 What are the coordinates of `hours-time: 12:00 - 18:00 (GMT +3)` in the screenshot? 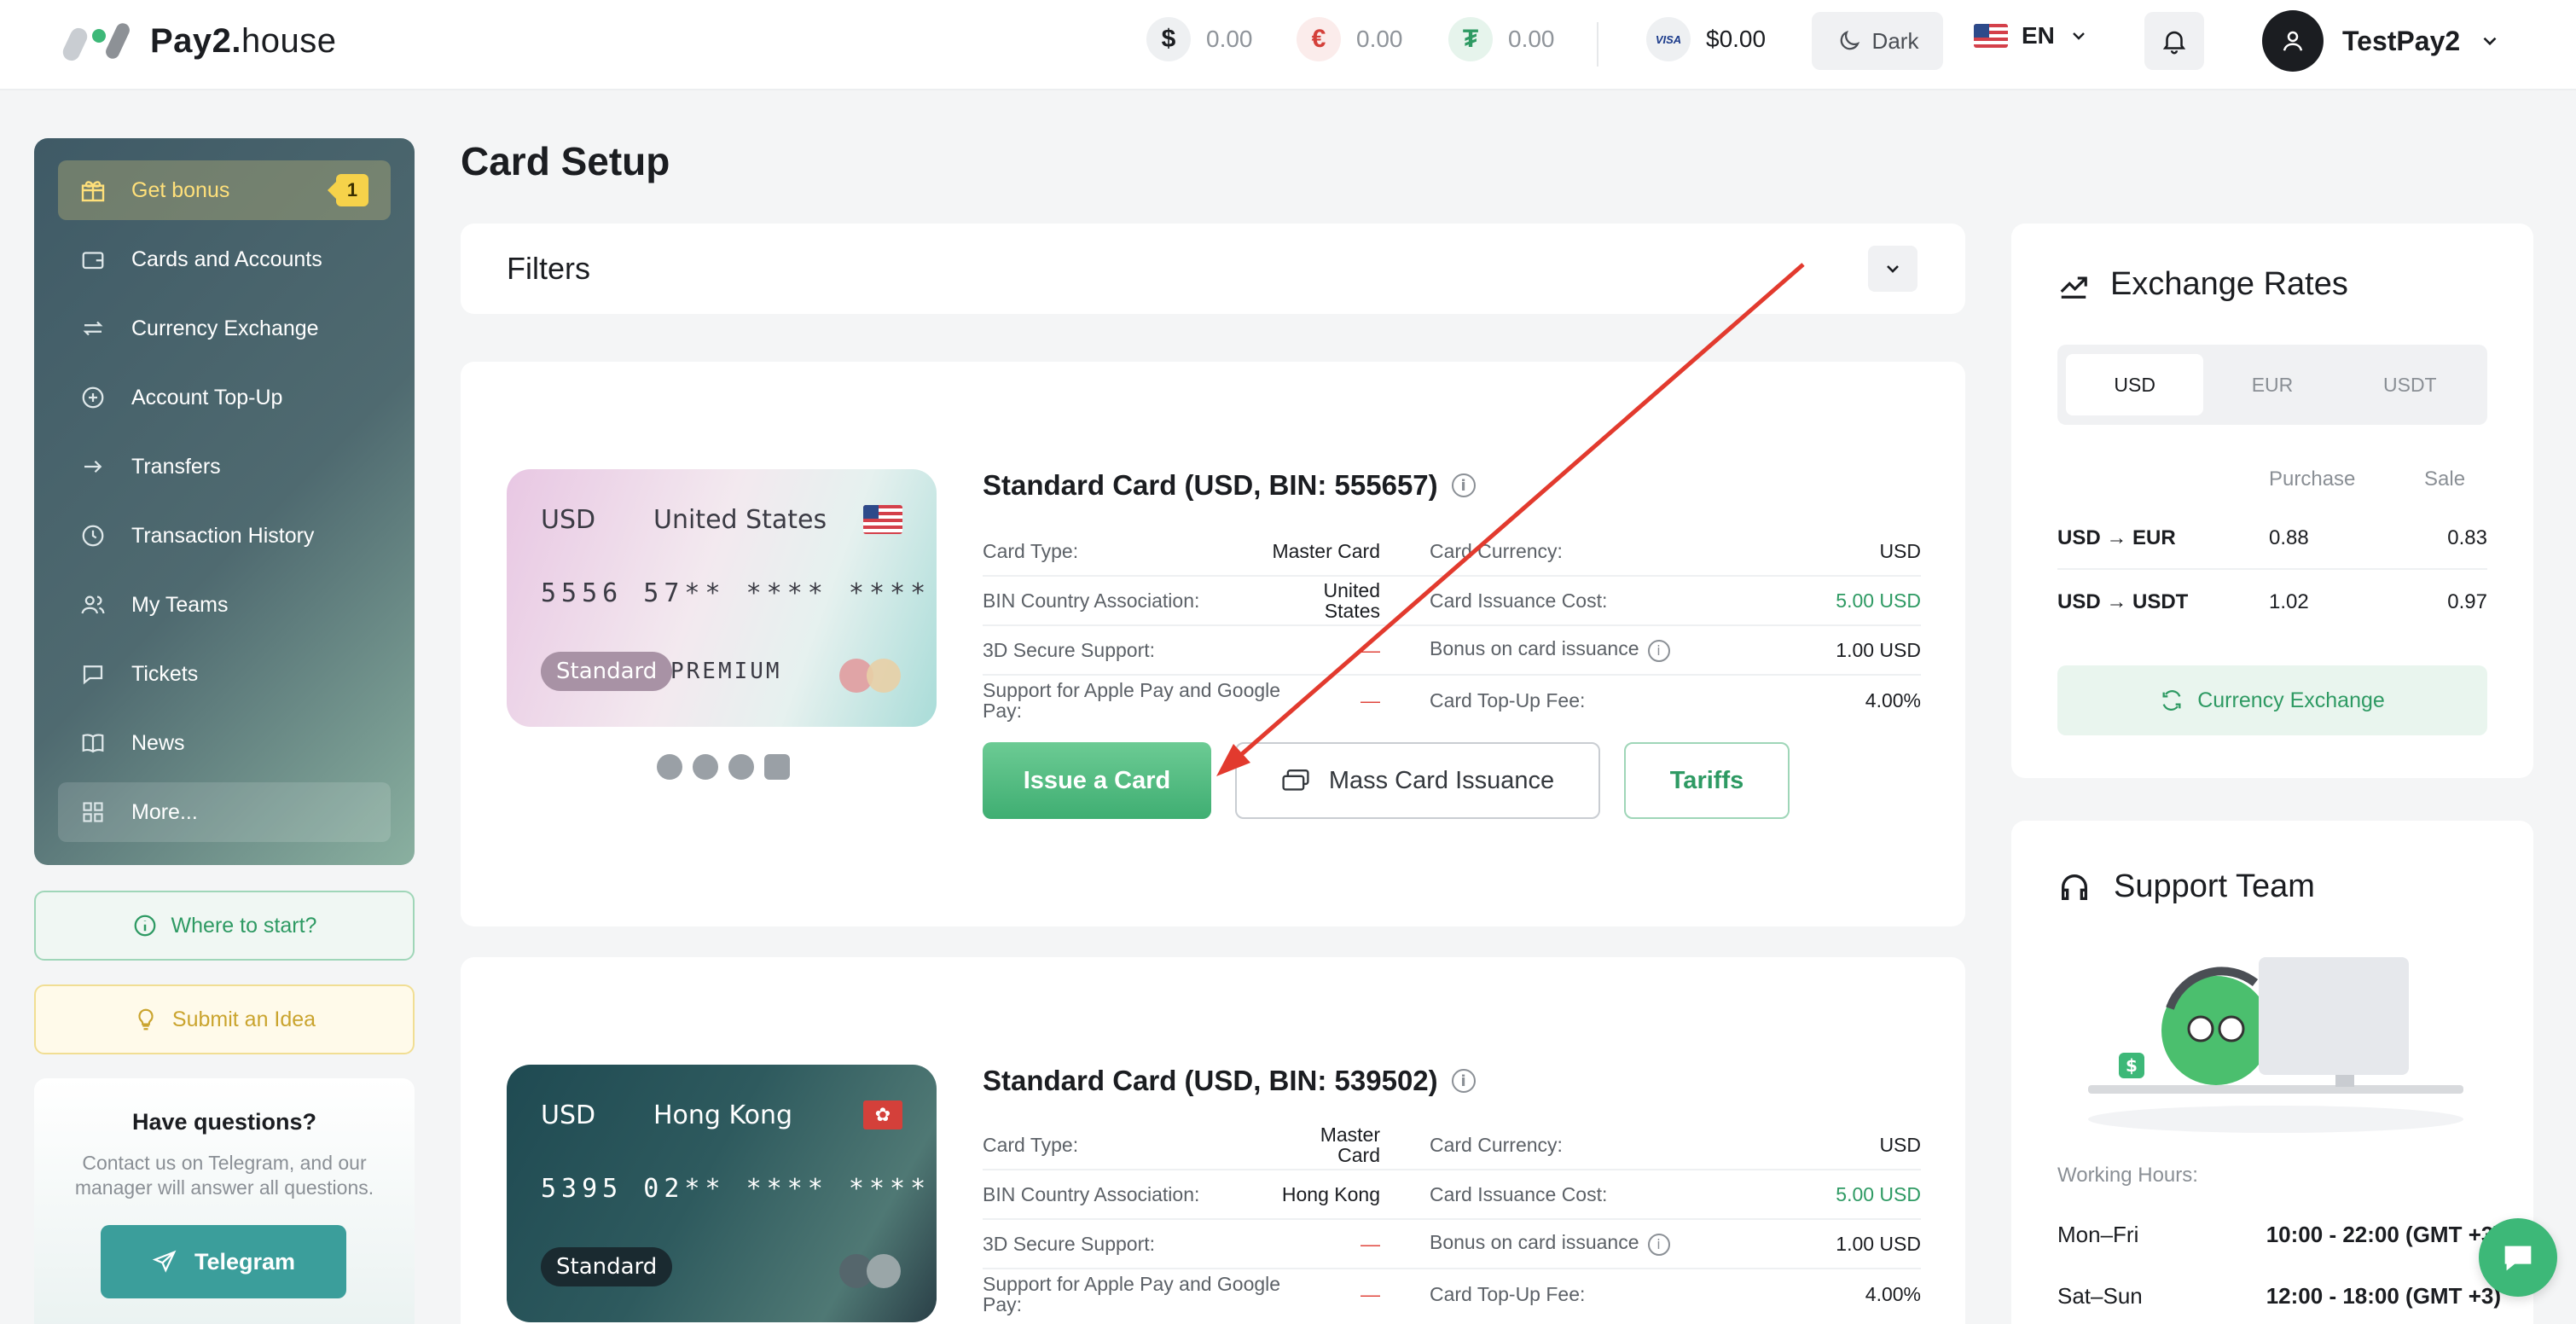 It's located at (2383, 1296).